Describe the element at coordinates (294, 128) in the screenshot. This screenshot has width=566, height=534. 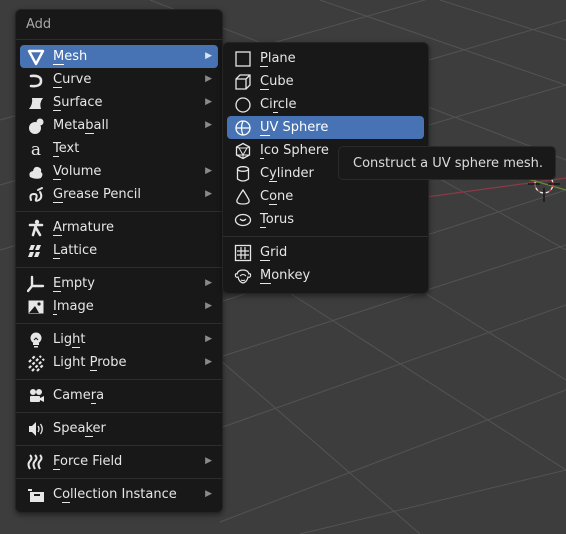
I see `menu-item-label: UV Sphere` at that location.